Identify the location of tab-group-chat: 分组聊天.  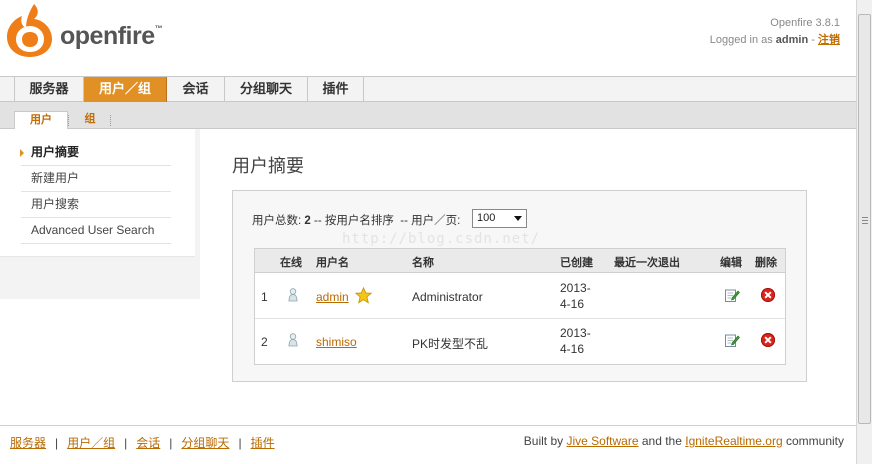
(266, 89).